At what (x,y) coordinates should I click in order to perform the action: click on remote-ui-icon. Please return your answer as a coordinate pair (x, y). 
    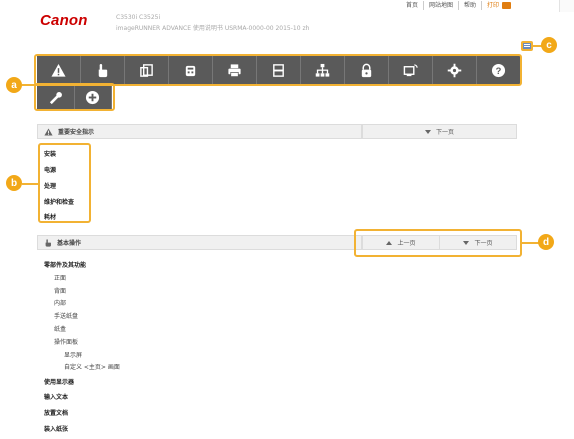
    Looking at the image, I should click on (411, 70).